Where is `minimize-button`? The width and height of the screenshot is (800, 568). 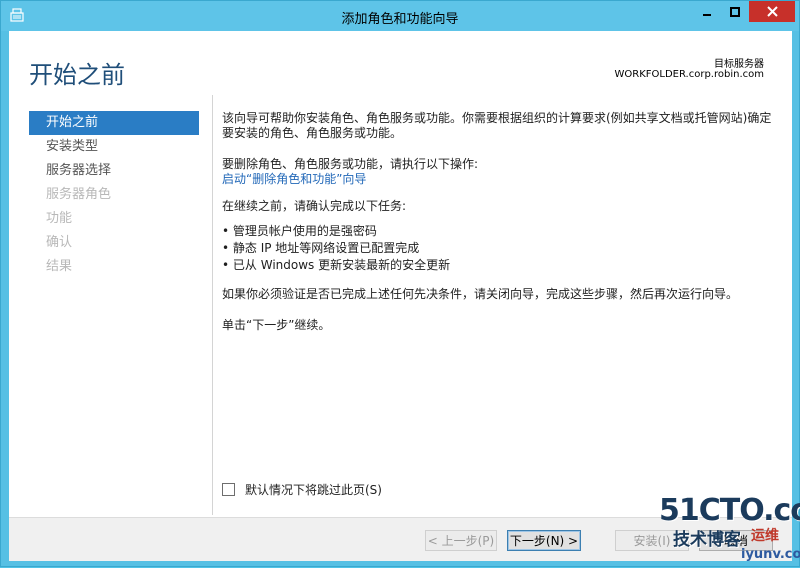
minimize-button is located at coordinates (707, 11).